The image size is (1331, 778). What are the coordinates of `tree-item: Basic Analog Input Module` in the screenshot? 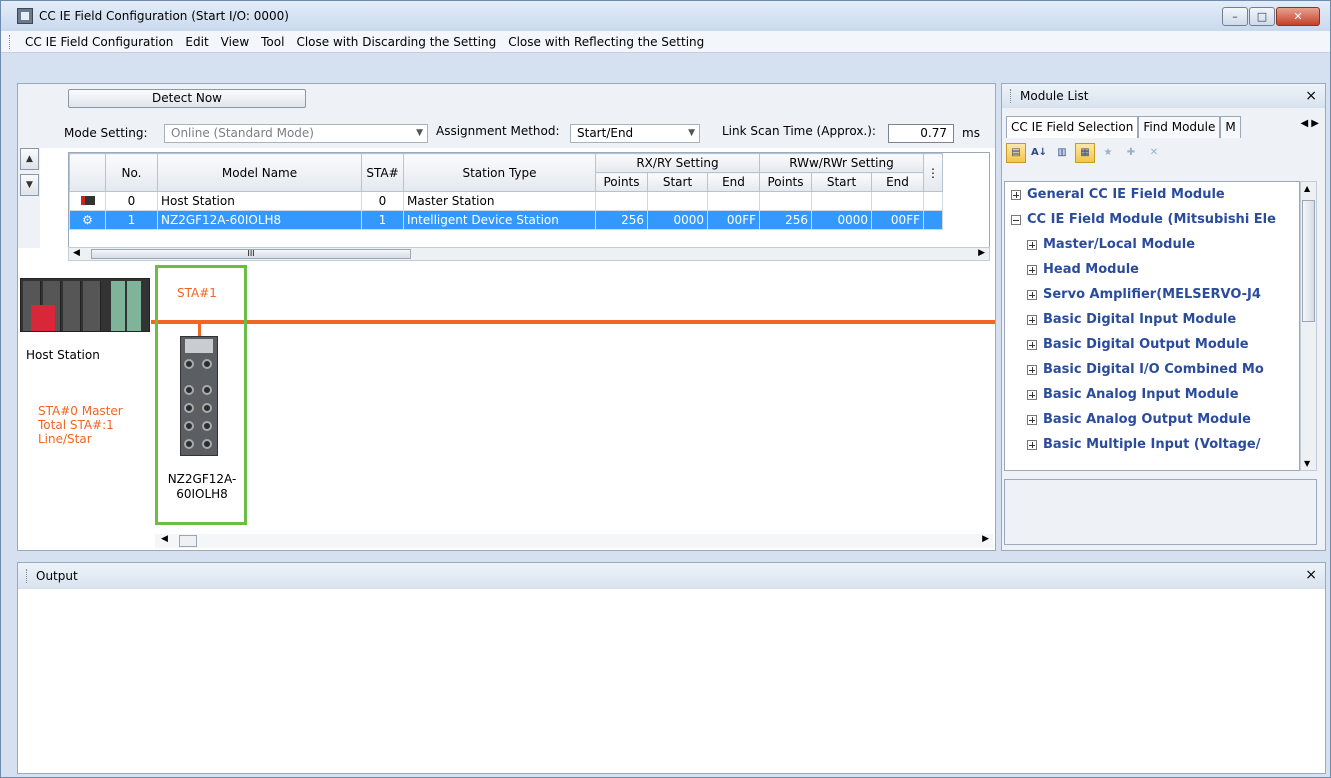 It's located at (1152, 394).